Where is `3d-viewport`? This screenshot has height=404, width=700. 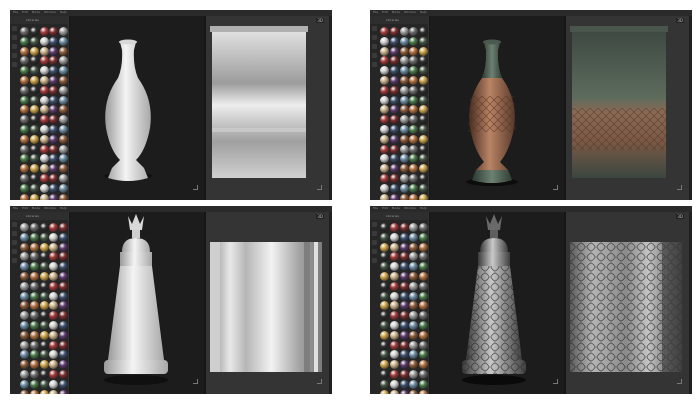 3d-viewport is located at coordinates (497, 303).